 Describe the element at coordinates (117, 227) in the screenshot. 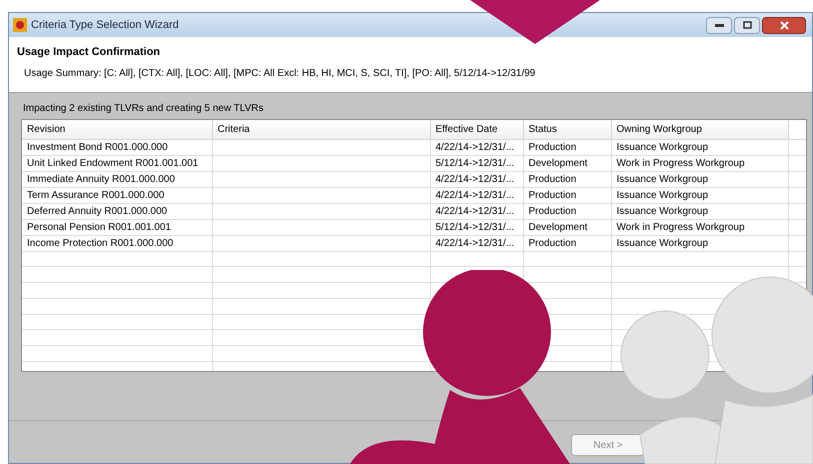

I see `table-cell: Personal Pension R001.001.001` at that location.